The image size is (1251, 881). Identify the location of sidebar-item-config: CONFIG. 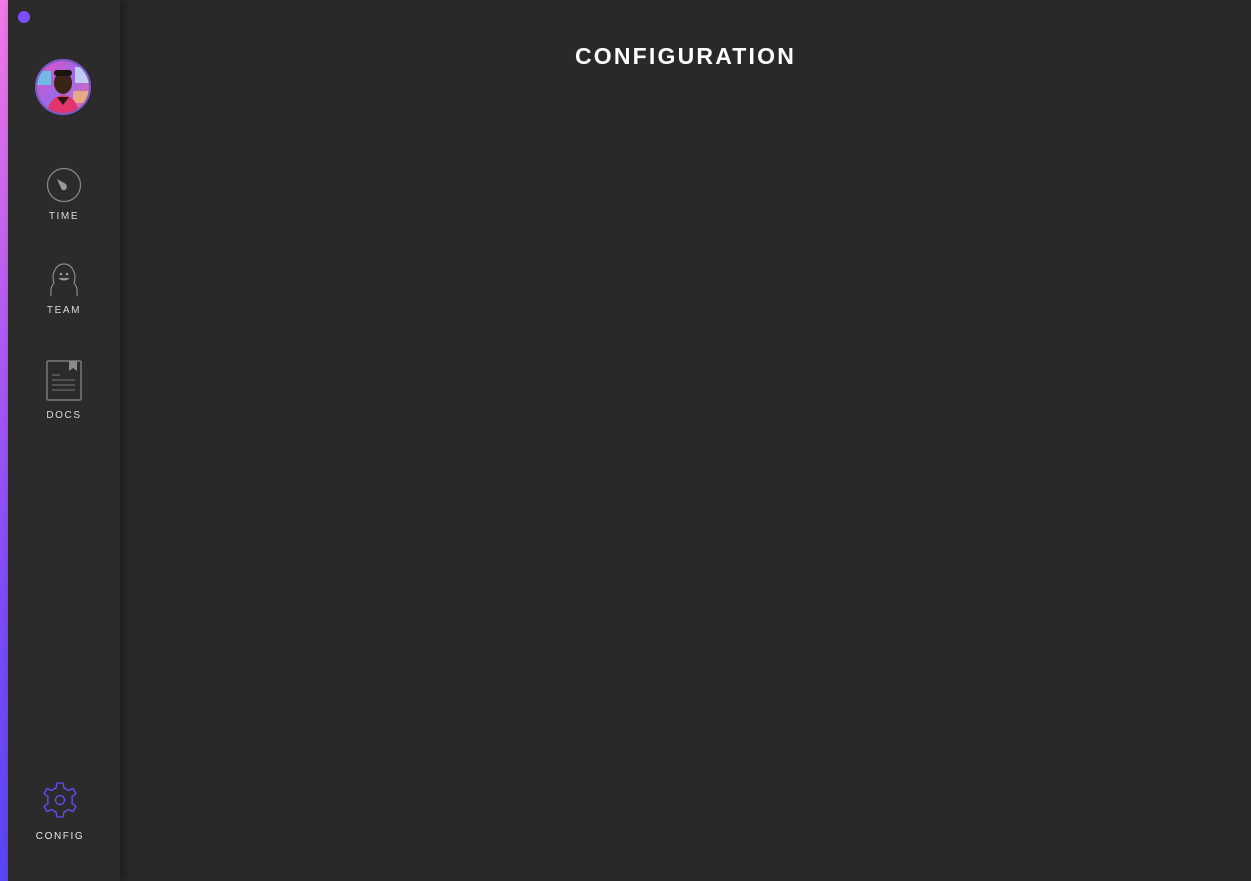
(60, 811).